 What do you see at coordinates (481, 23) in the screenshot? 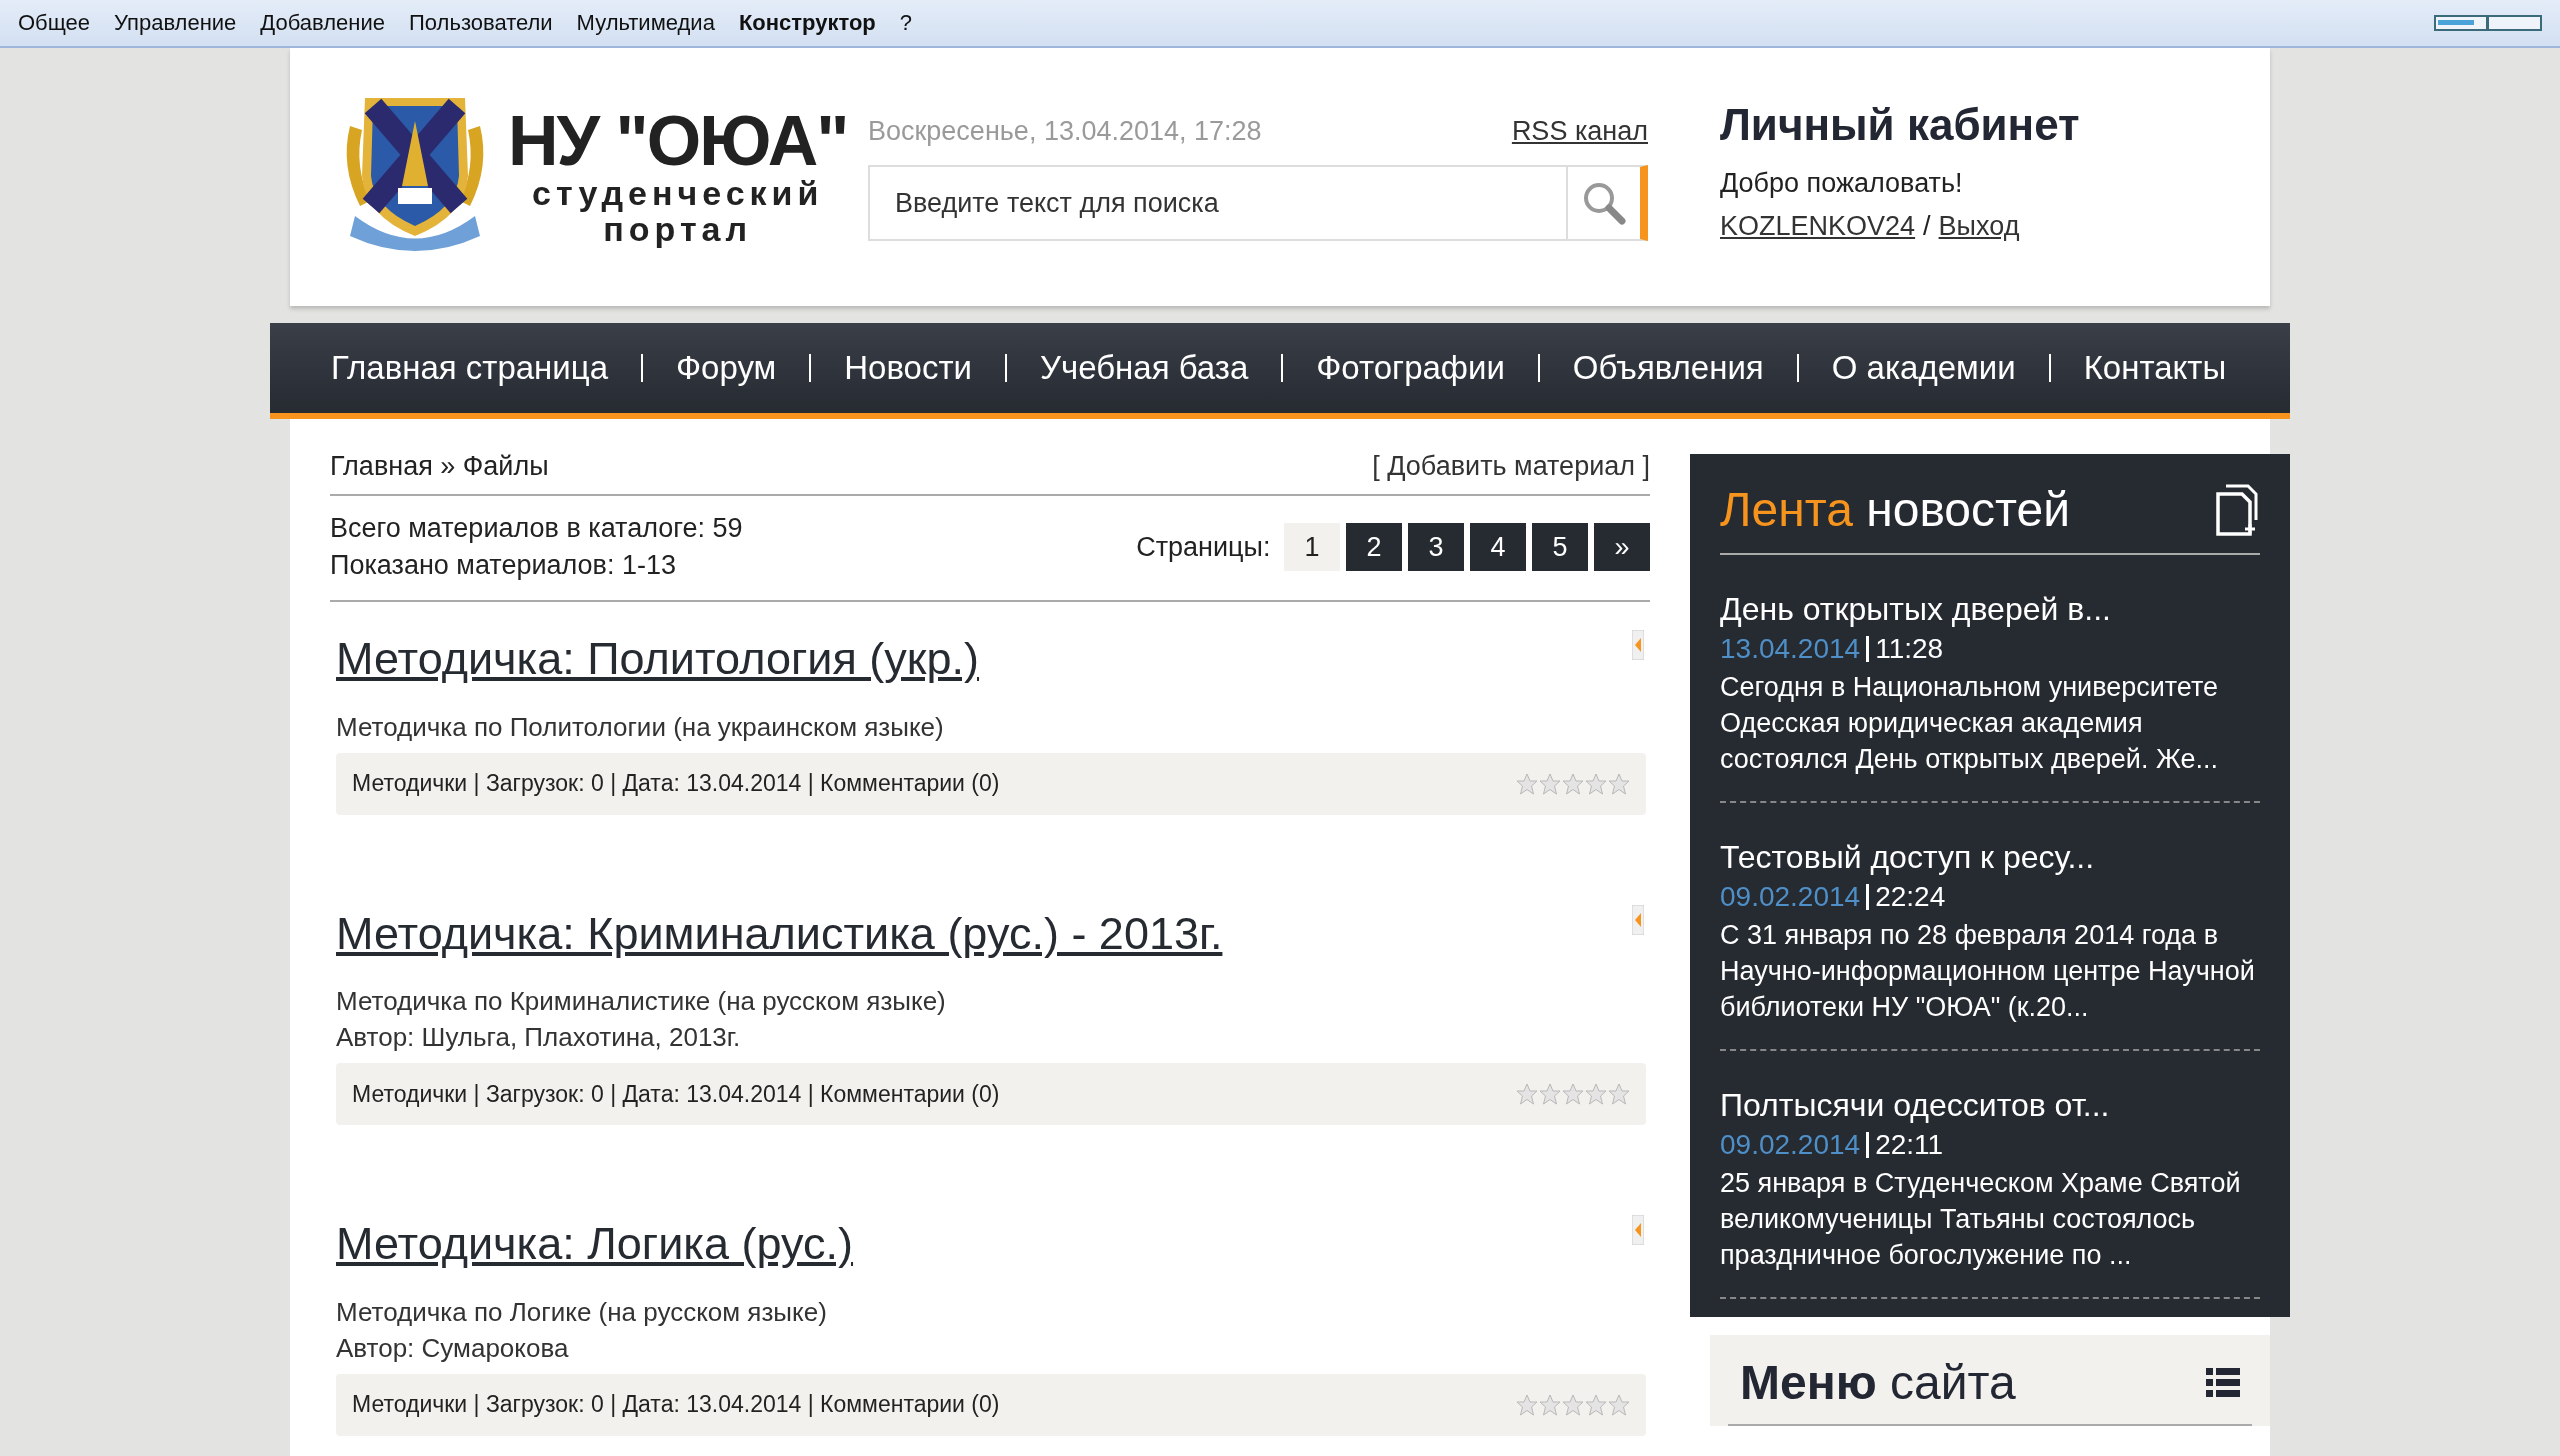
I see `admin-menu-item: Пользователи` at bounding box center [481, 23].